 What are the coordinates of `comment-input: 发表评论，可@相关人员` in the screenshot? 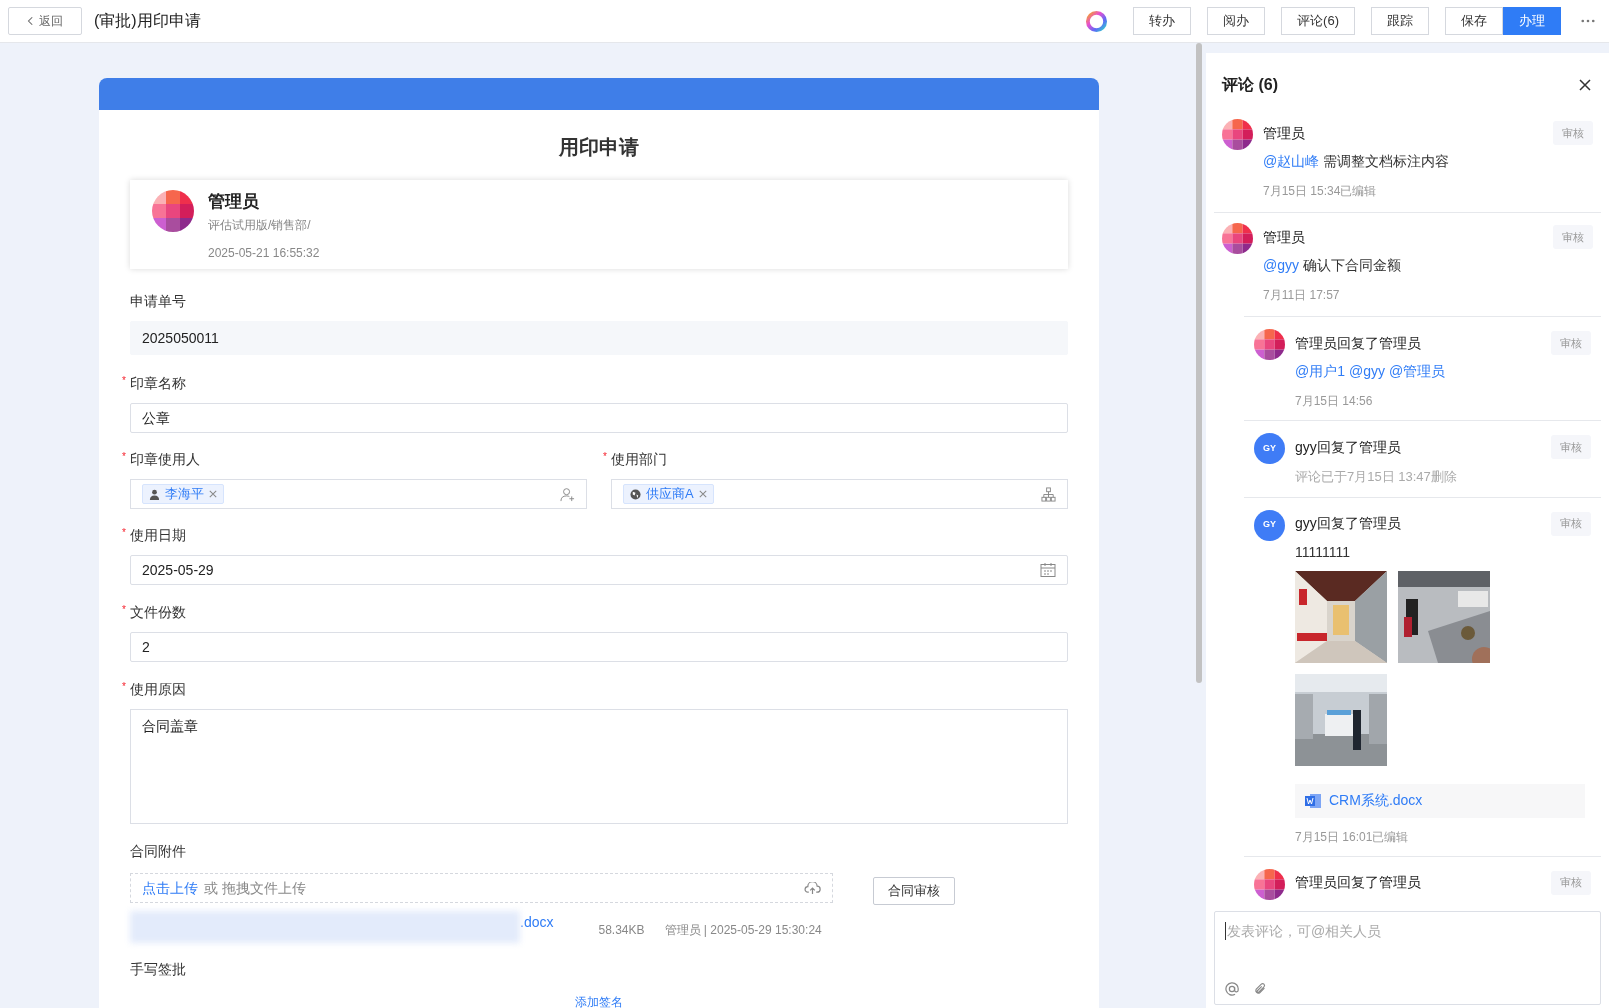 It's located at (1407, 958).